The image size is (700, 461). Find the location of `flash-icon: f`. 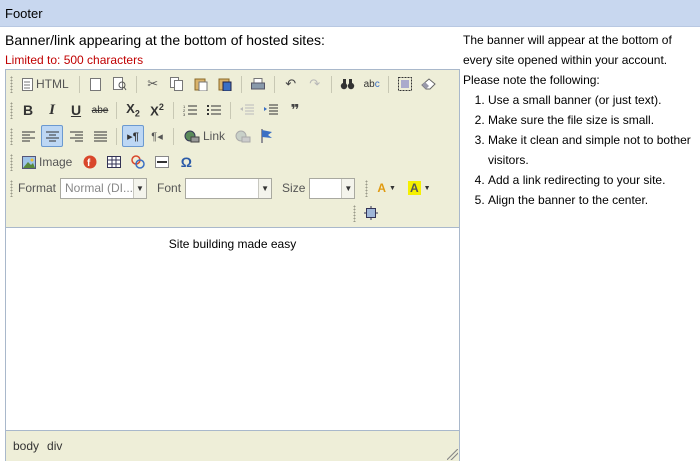

flash-icon: f is located at coordinates (90, 162).